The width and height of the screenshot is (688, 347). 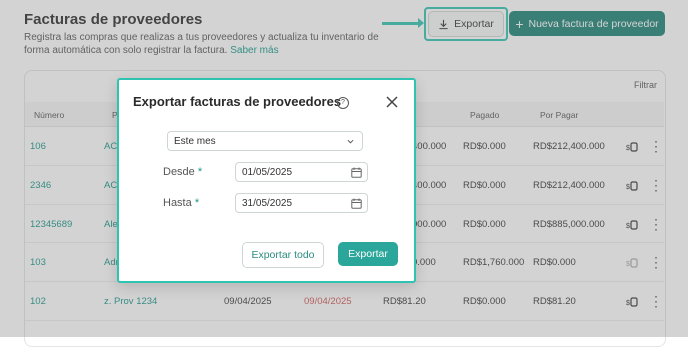 I want to click on export-all-button: Exportar todo, so click(x=283, y=255).